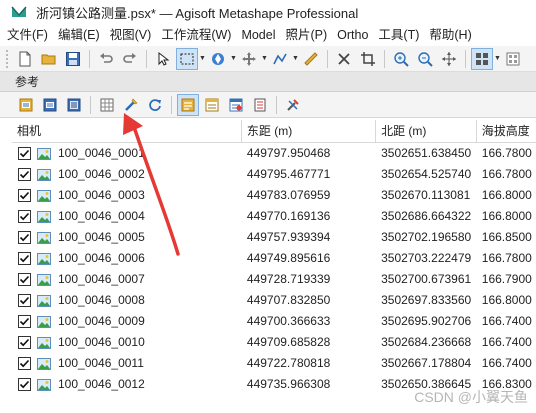 The image size is (536, 413). I want to click on east-value: 449709.685828, so click(309, 342).